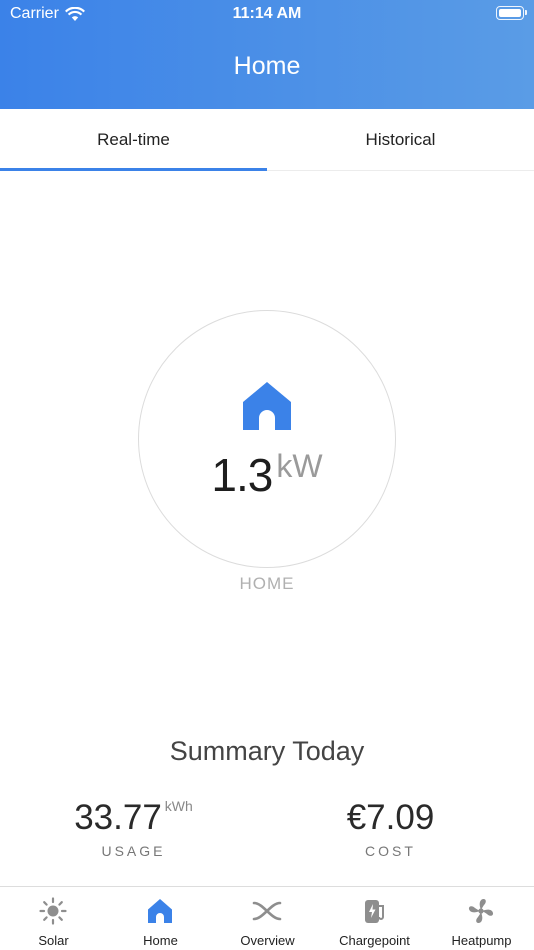 The height and width of the screenshot is (950, 534). What do you see at coordinates (400, 140) in the screenshot?
I see `tab-historical: Historical` at bounding box center [400, 140].